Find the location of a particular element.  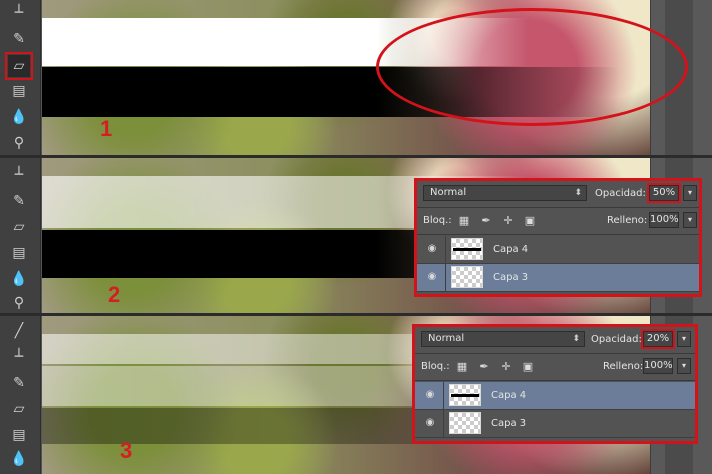

opacity-input: 50% is located at coordinates (664, 193).